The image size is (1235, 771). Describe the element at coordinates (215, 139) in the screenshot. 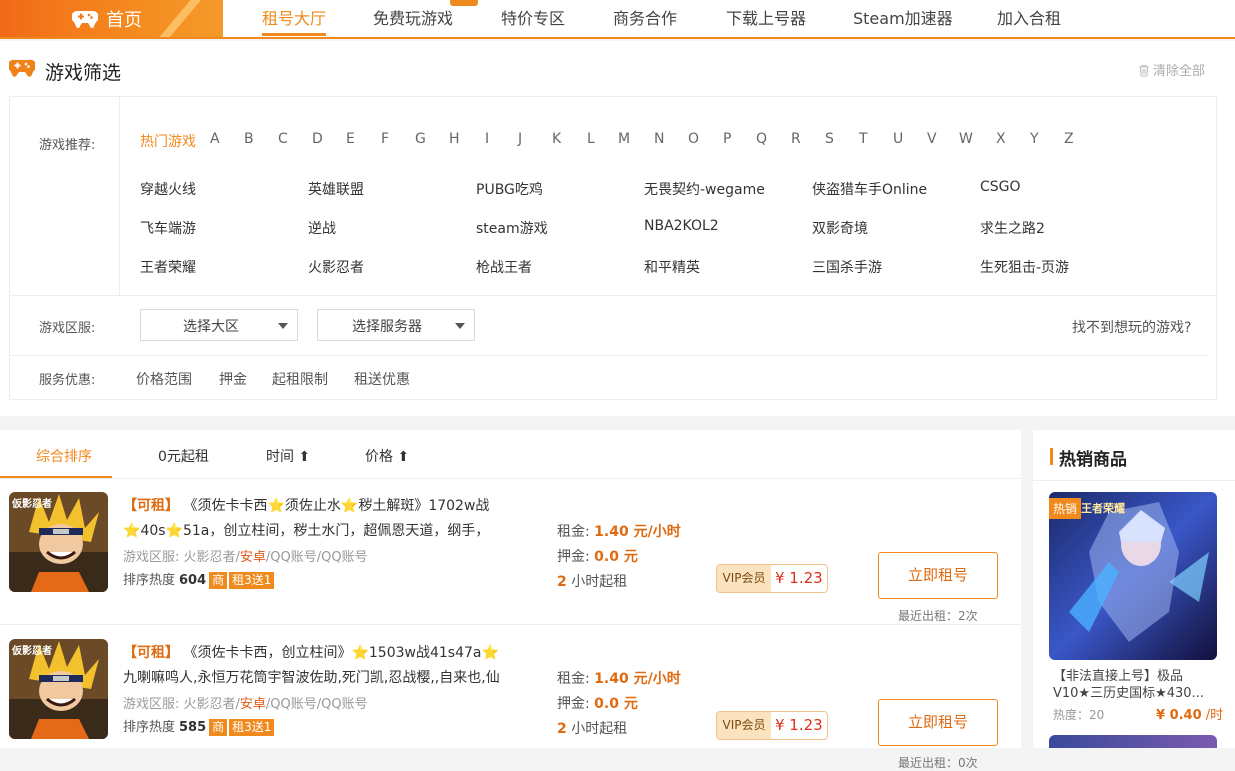

I see `filter-letter-a: A` at that location.